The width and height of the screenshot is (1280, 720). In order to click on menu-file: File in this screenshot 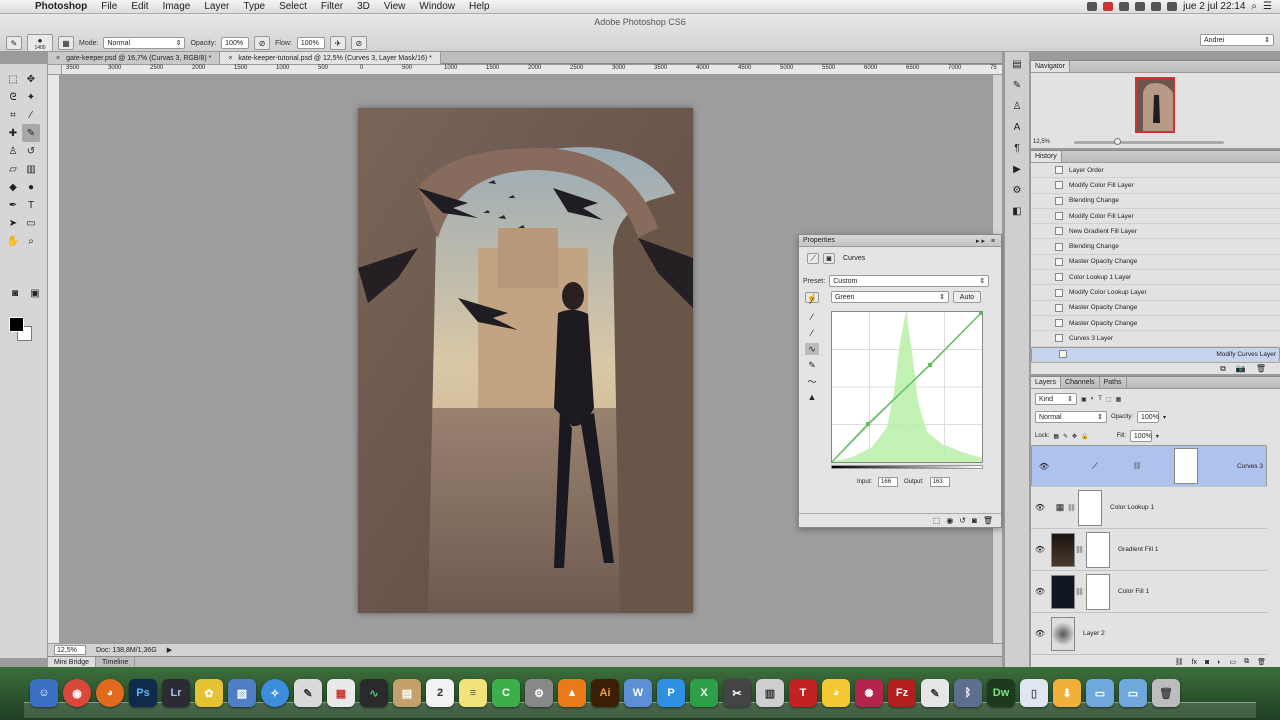, I will do `click(109, 6)`.